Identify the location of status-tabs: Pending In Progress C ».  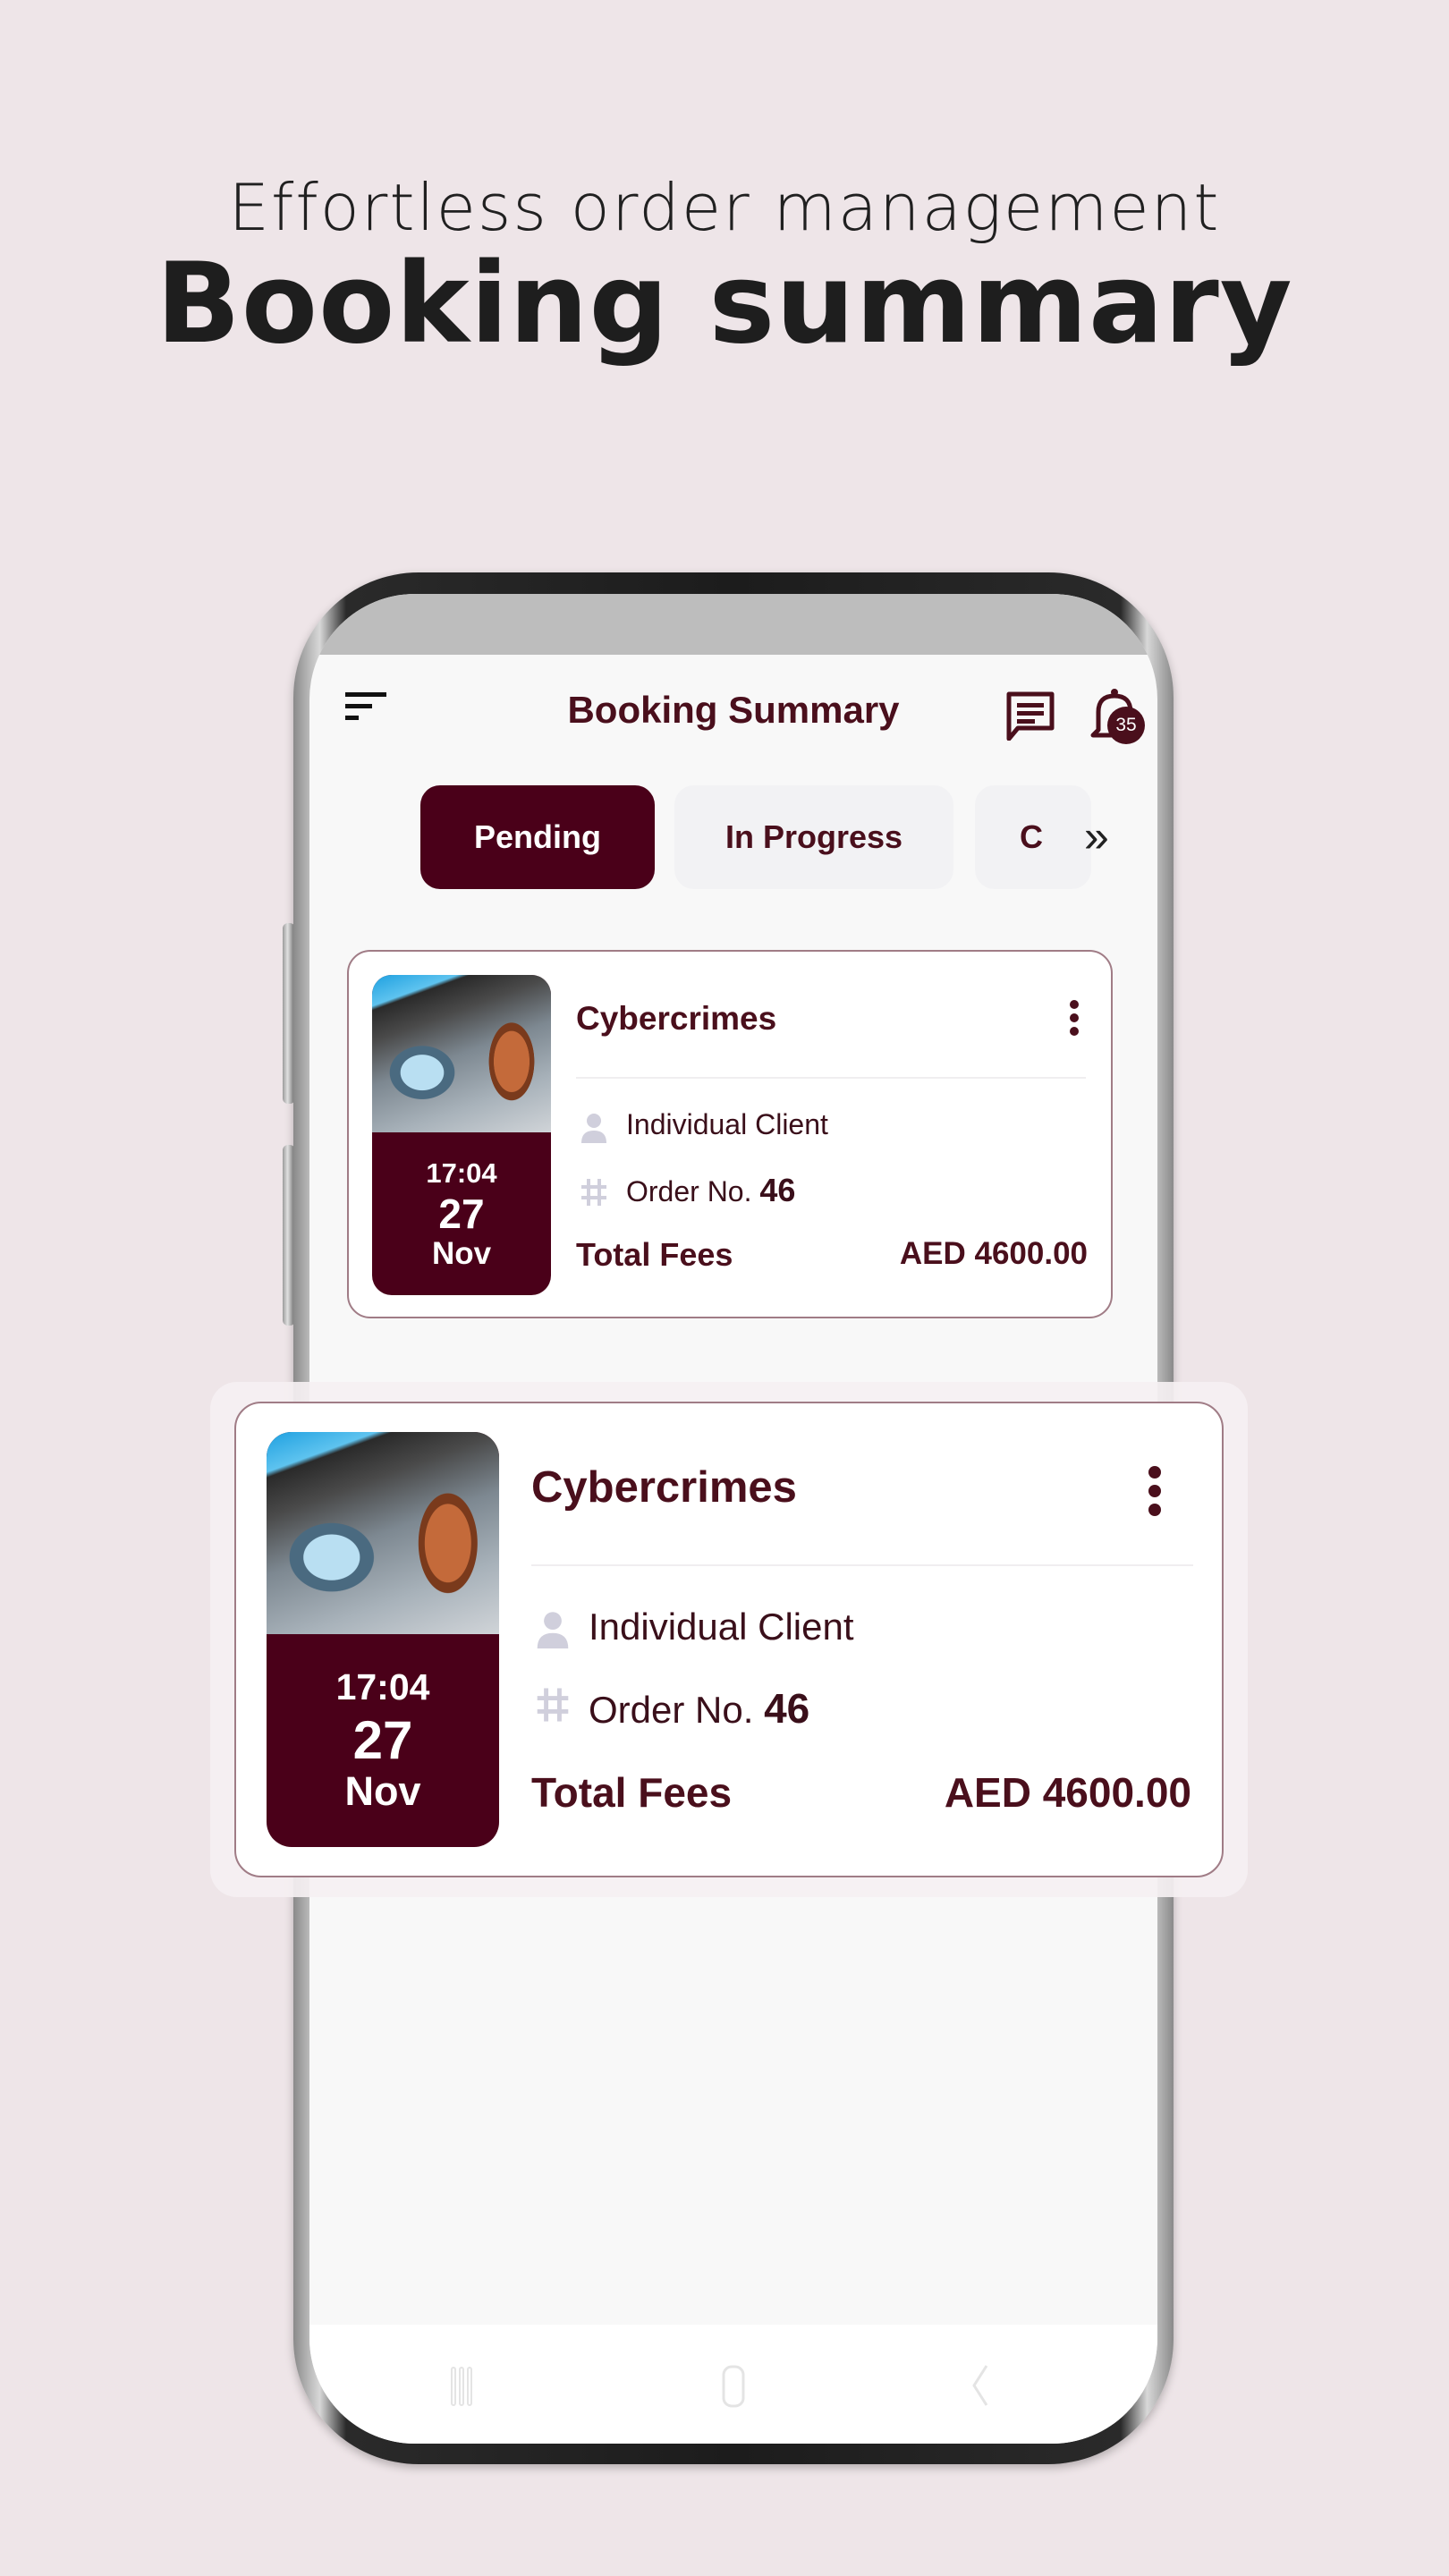
(733, 838).